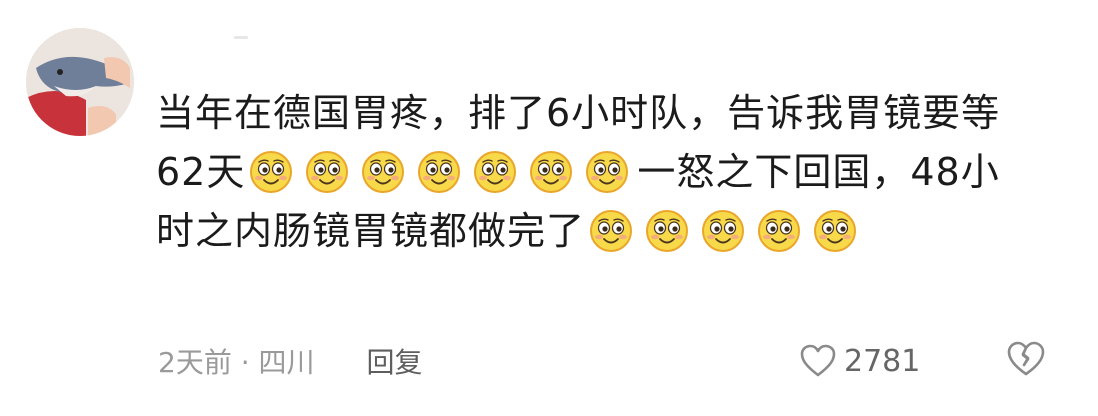 The height and width of the screenshot is (416, 1098). Describe the element at coordinates (818, 361) in the screenshot. I see `heart-icon` at that location.